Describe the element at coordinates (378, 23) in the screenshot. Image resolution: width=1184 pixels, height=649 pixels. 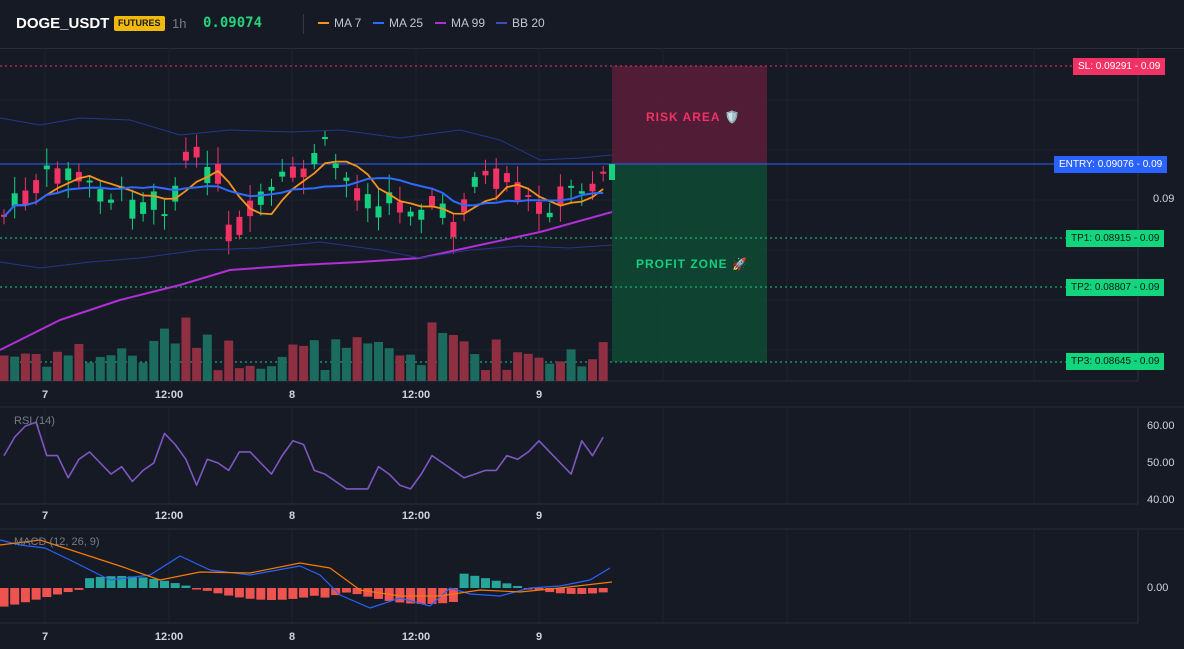
I see `ma25-swatch-icon` at that location.